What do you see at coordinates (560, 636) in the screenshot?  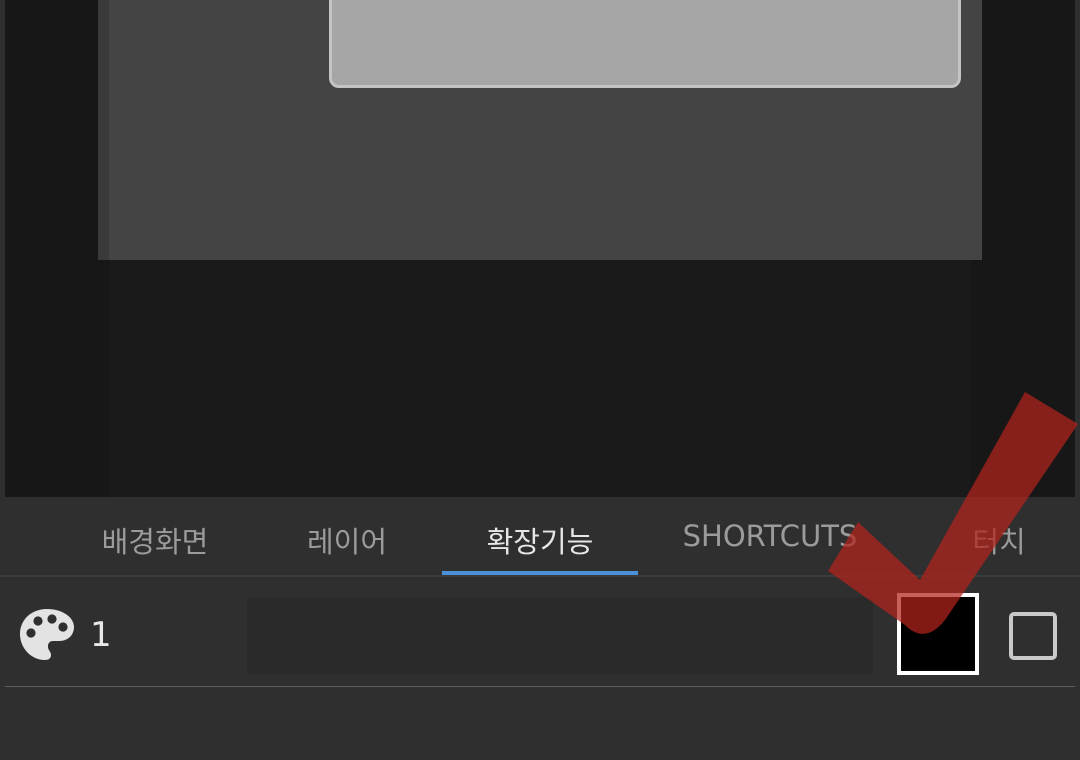 I see `swatch-strip` at bounding box center [560, 636].